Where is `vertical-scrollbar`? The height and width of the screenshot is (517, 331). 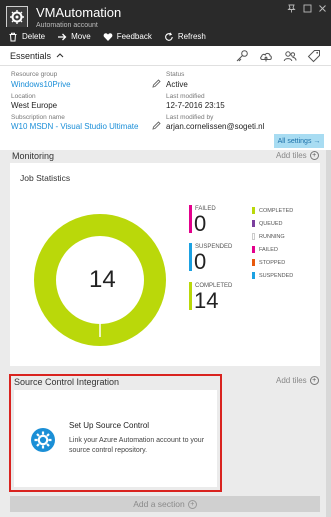 vertical-scrollbar is located at coordinates (328, 333).